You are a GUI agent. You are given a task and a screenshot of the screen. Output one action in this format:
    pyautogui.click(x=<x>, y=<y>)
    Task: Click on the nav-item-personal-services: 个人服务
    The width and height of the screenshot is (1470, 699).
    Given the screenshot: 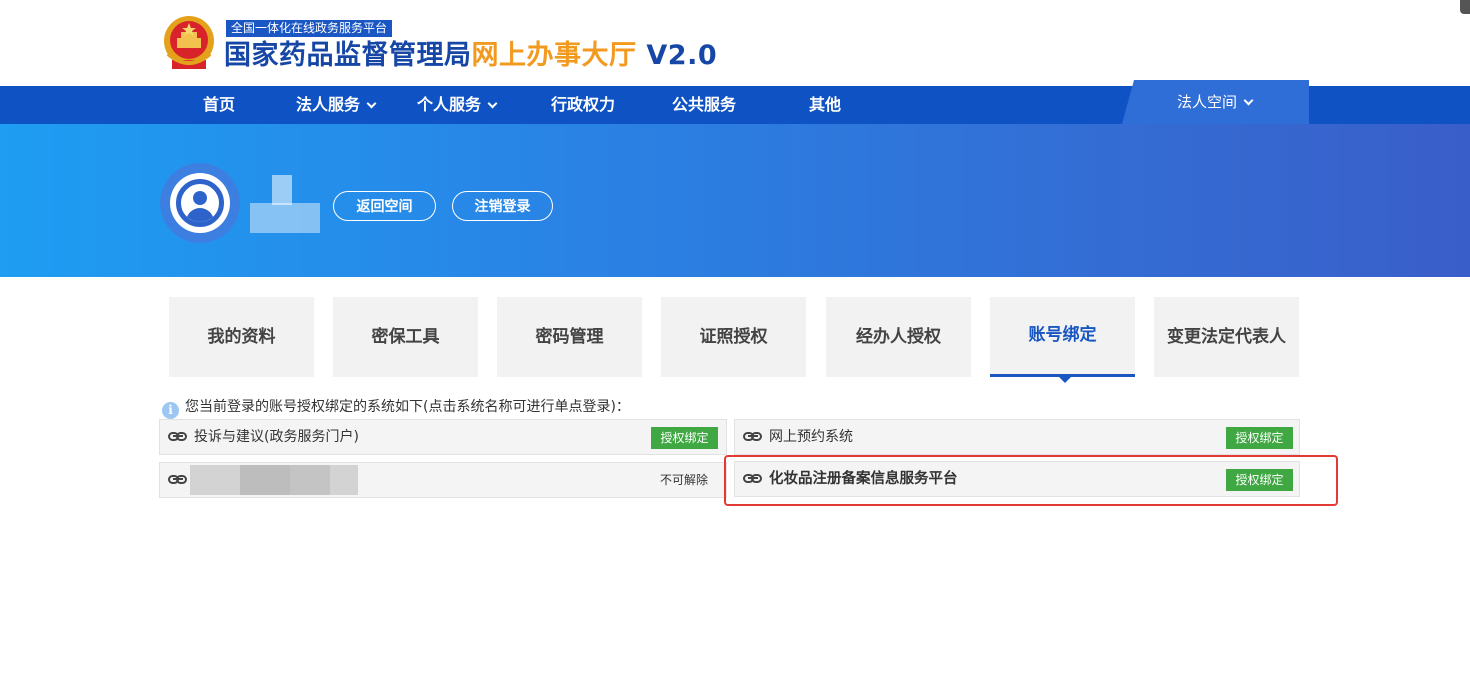 What is the action you would take?
    pyautogui.click(x=457, y=105)
    